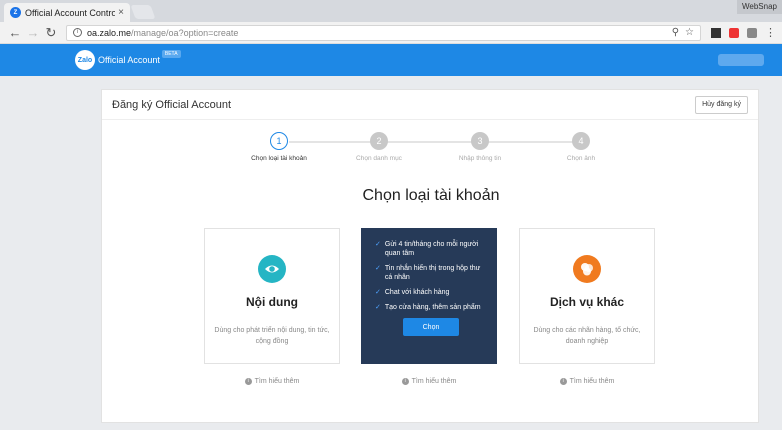  What do you see at coordinates (121, 12) in the screenshot?
I see `tab-close-icon: ×` at bounding box center [121, 12].